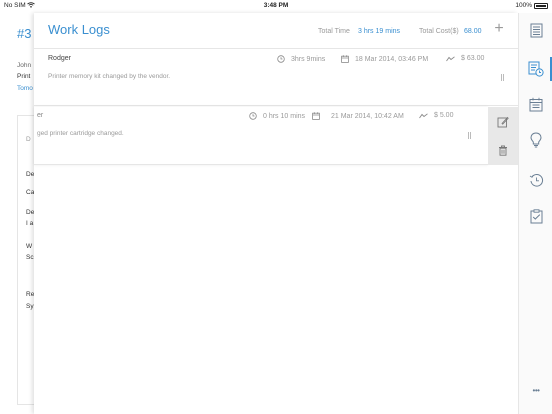  Describe the element at coordinates (308, 59) in the screenshot. I see `log-duration-text: 3hrs 9mins` at that location.